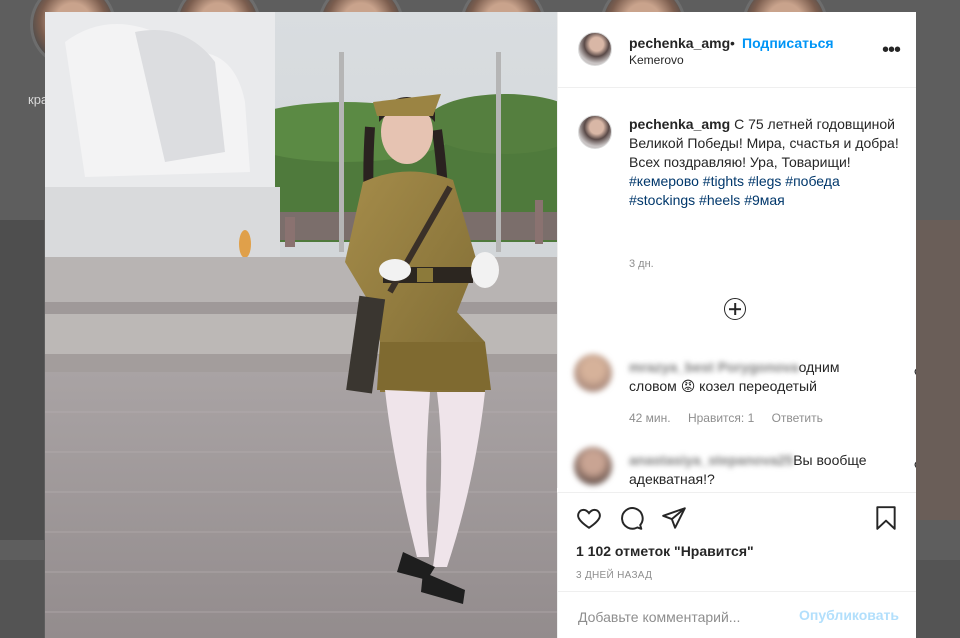  Describe the element at coordinates (674, 518) in the screenshot. I see `share-icon` at that location.